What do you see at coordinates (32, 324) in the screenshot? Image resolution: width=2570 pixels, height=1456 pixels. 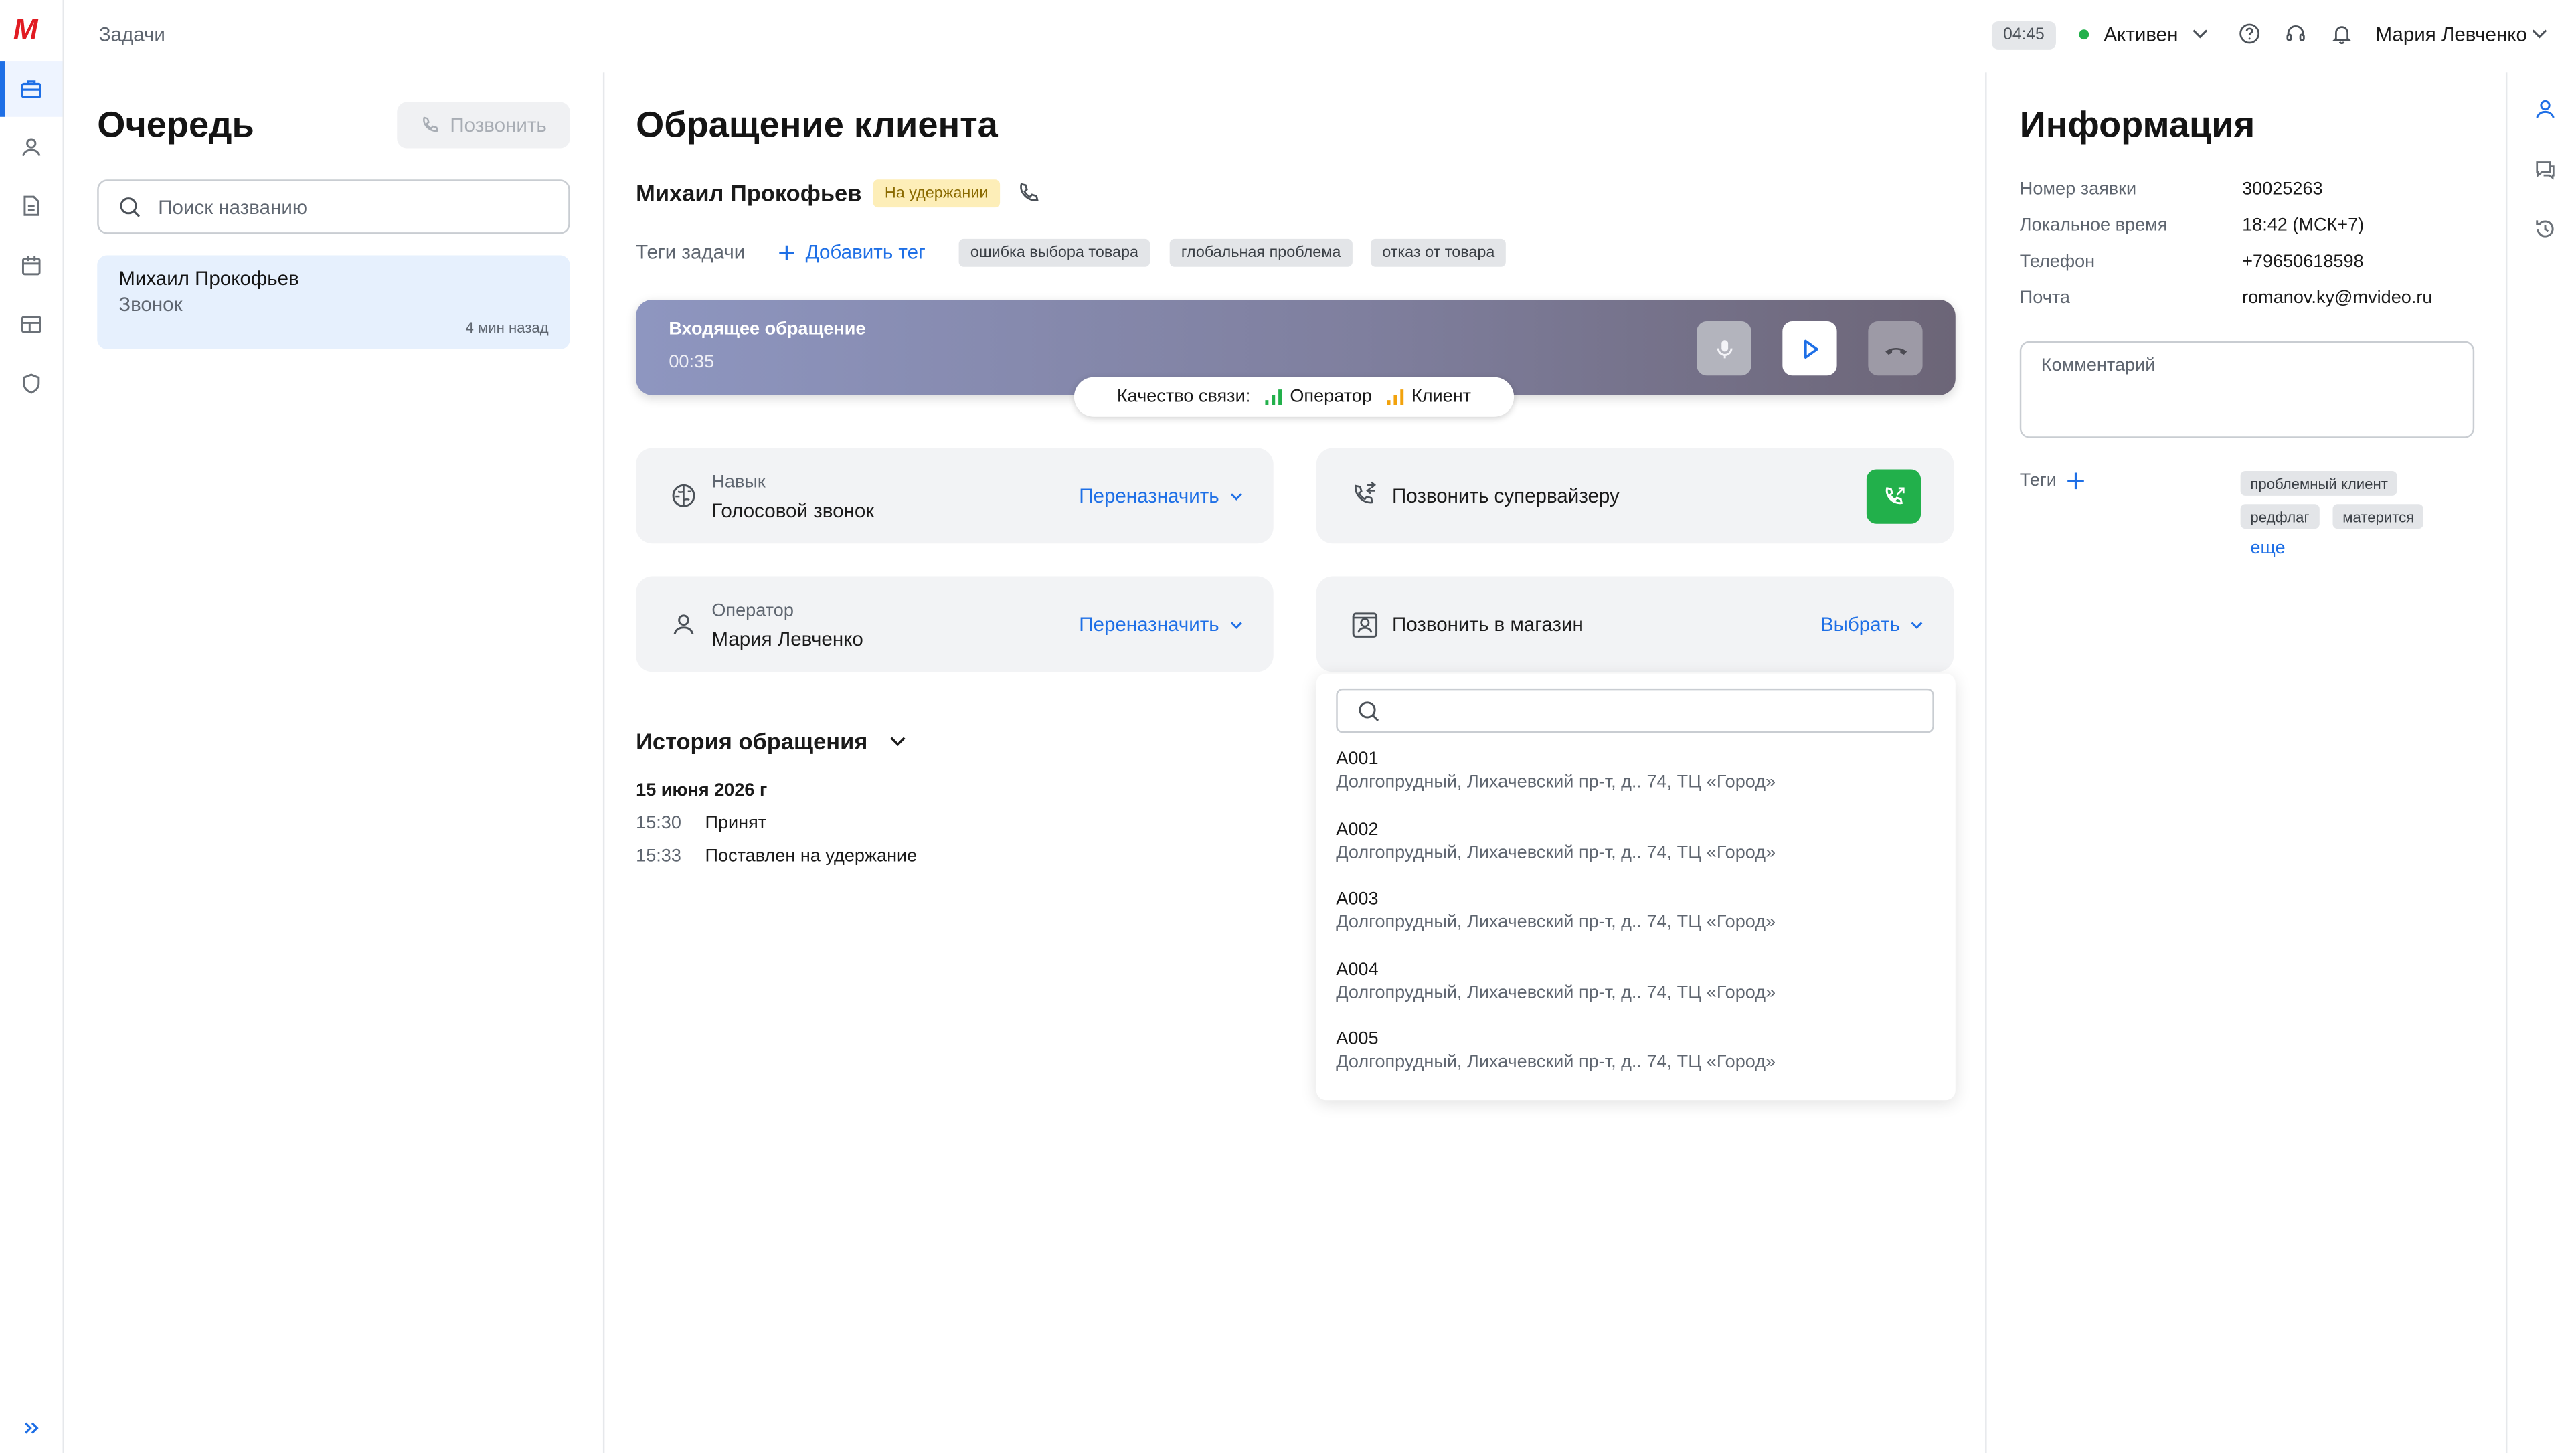 I see `table-icon` at bounding box center [32, 324].